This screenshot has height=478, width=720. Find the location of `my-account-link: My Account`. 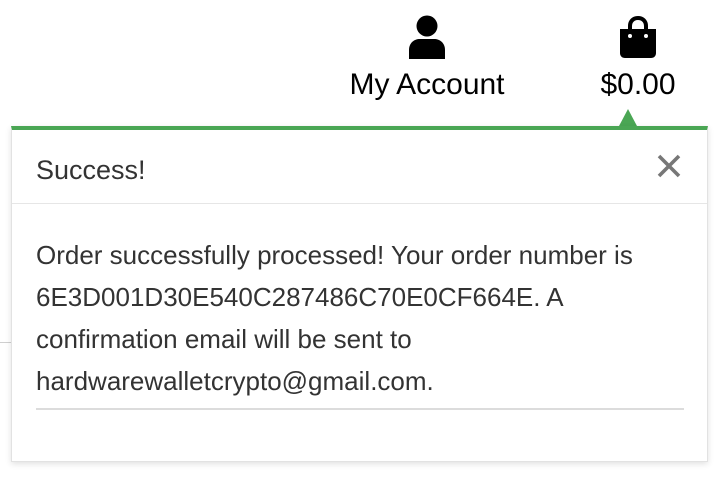

my-account-link: My Account is located at coordinates (427, 51).